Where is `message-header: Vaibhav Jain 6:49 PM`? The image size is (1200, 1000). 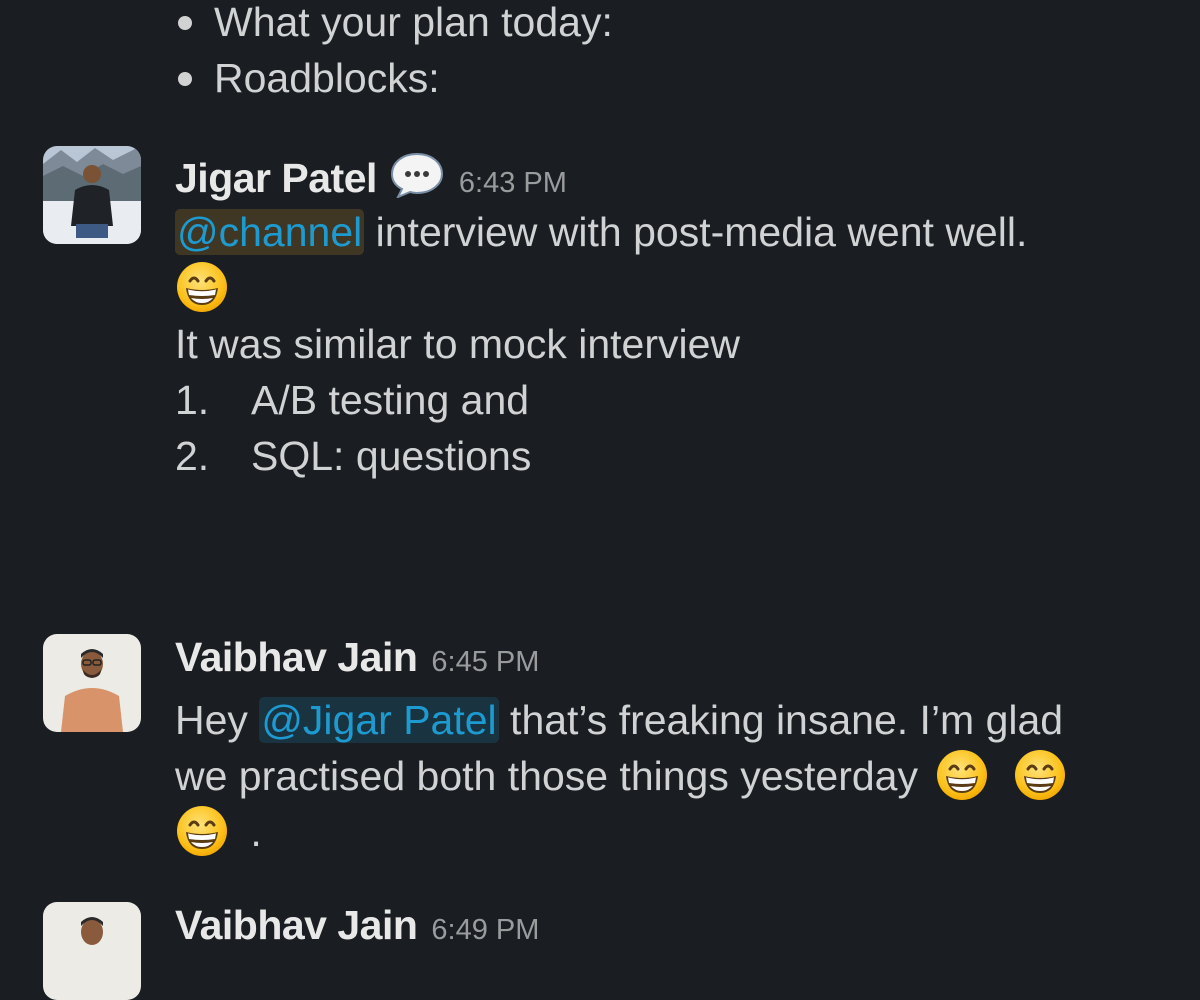 message-header: Vaibhav Jain 6:49 PM is located at coordinates (670, 931).